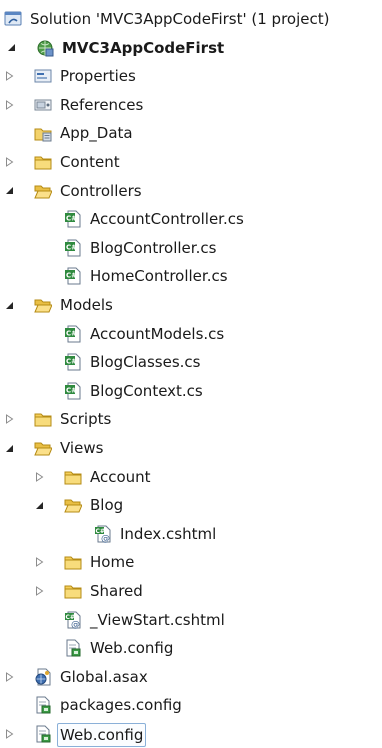  Describe the element at coordinates (102, 104) in the screenshot. I see `tree-item-label: References` at that location.